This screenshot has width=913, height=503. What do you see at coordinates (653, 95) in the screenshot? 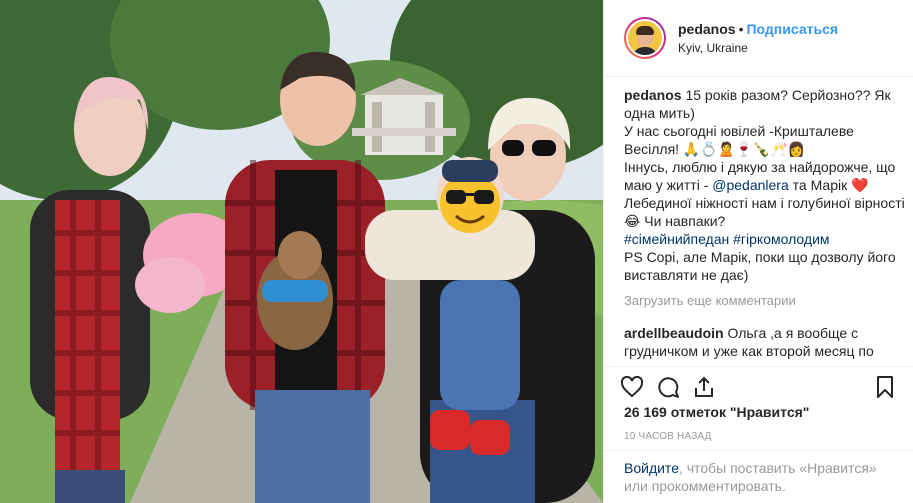
I see `caption-username: pedanos` at bounding box center [653, 95].